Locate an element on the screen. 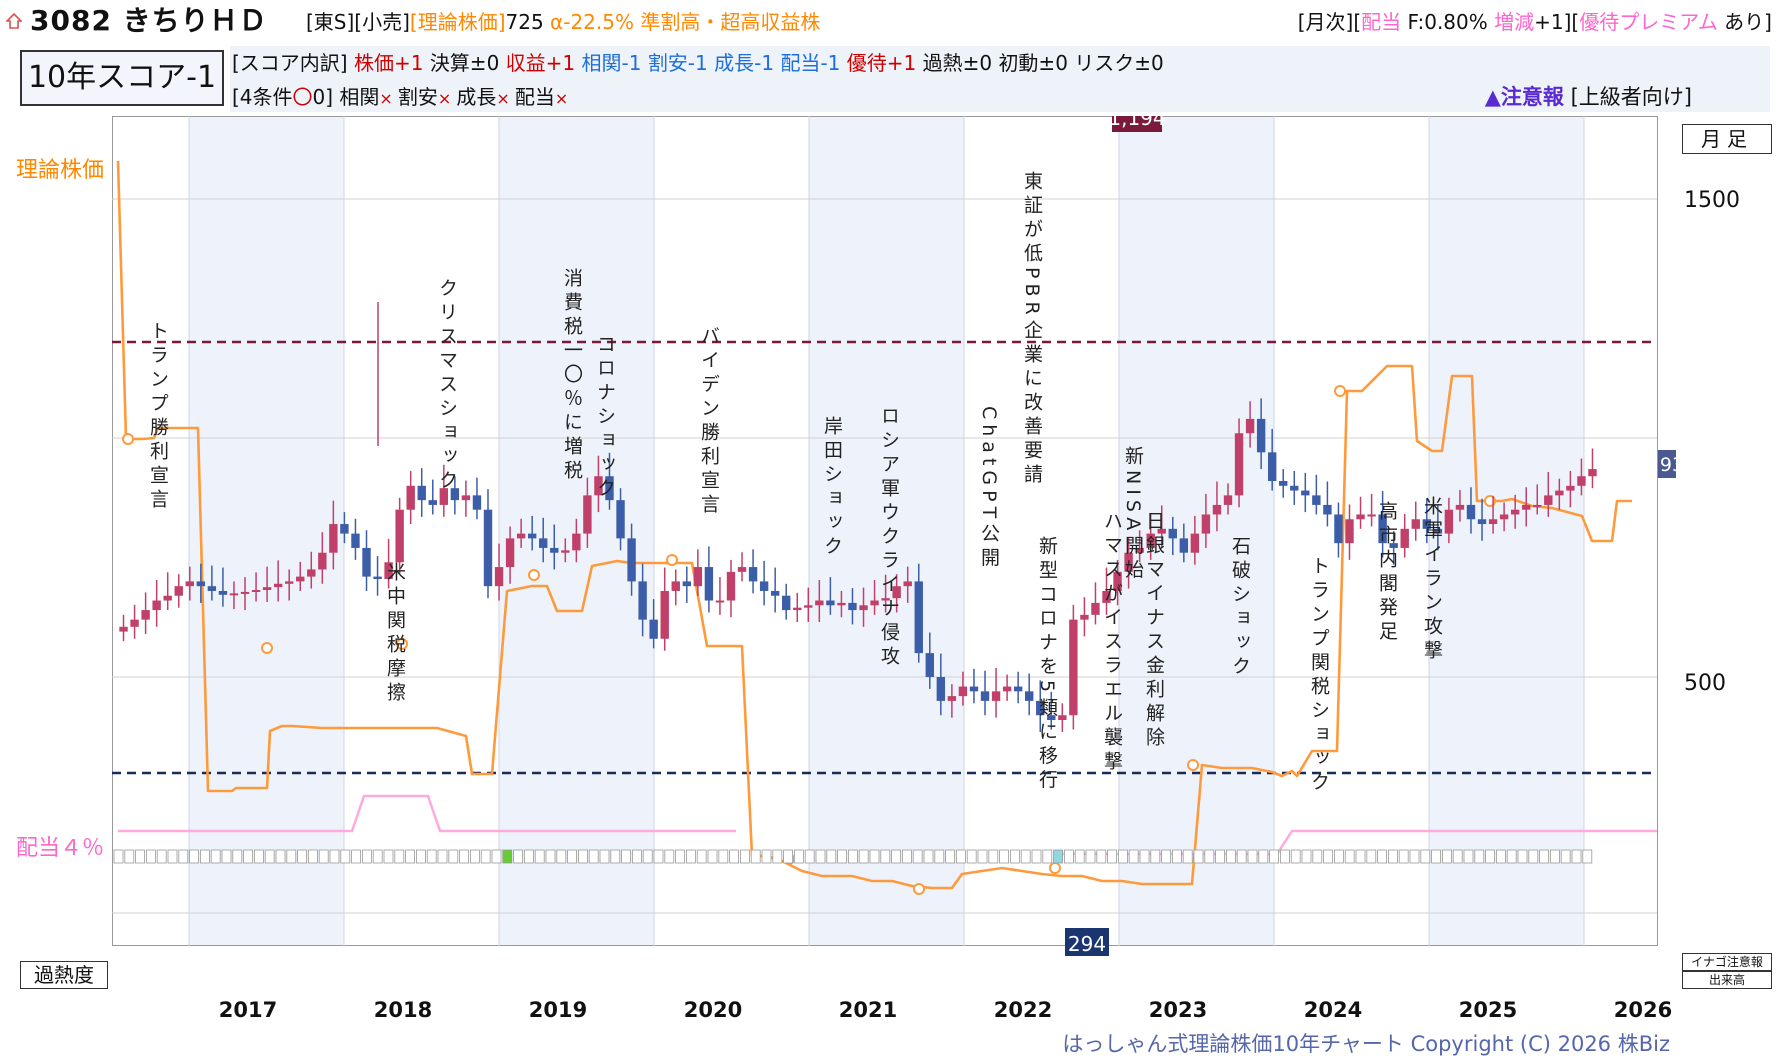 The width and height of the screenshot is (1780, 1058). min-price-label: 294 is located at coordinates (1087, 944).